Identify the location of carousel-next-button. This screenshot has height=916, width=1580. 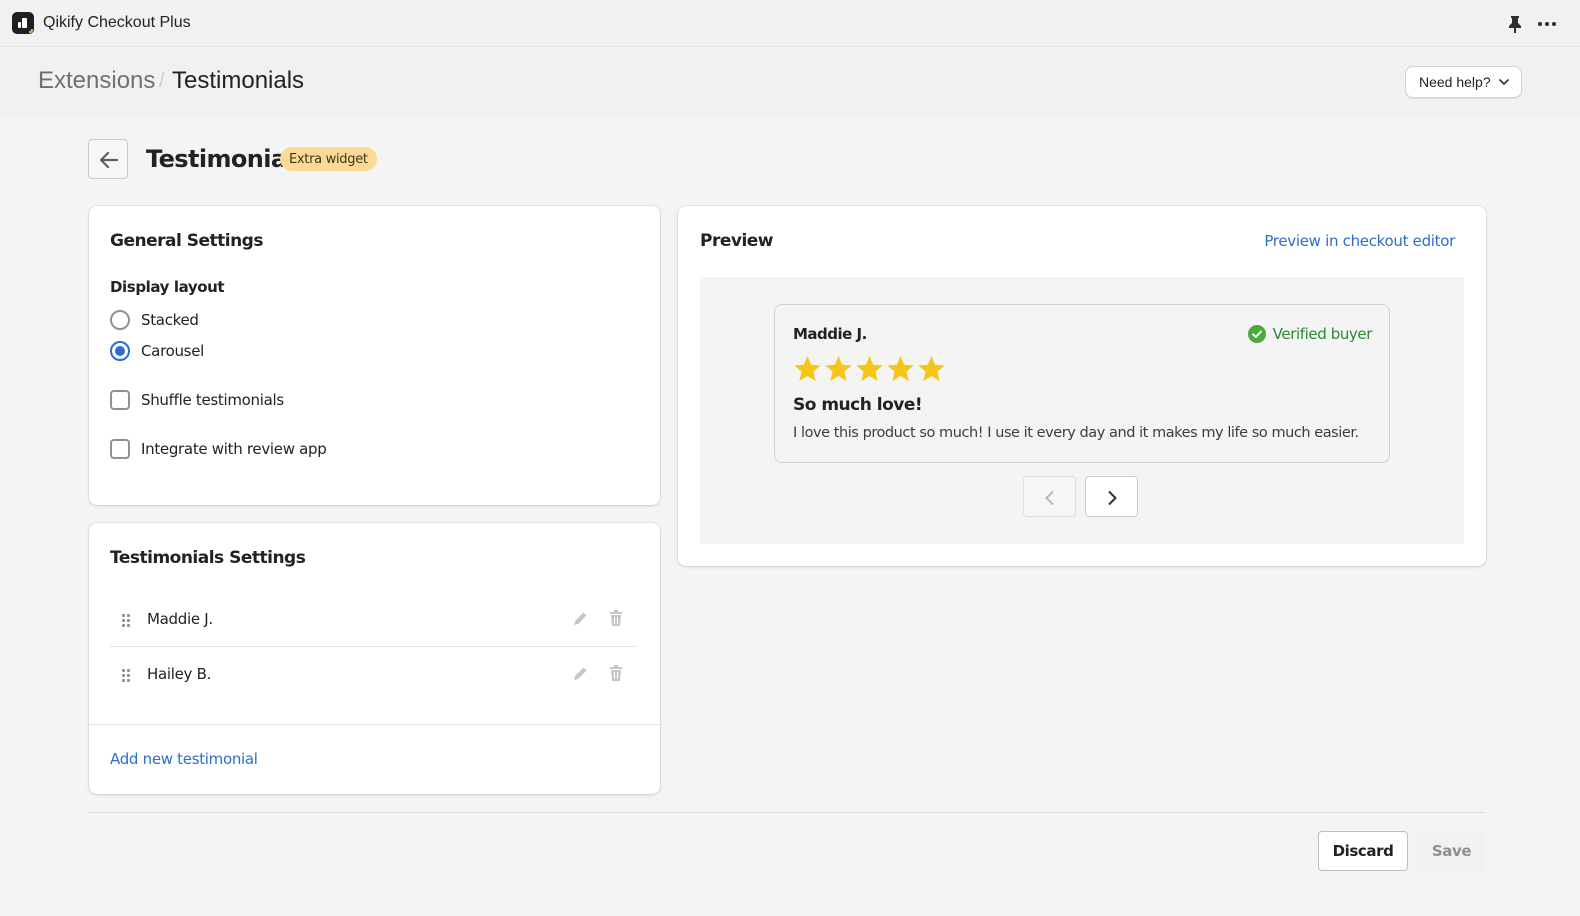
(1111, 496).